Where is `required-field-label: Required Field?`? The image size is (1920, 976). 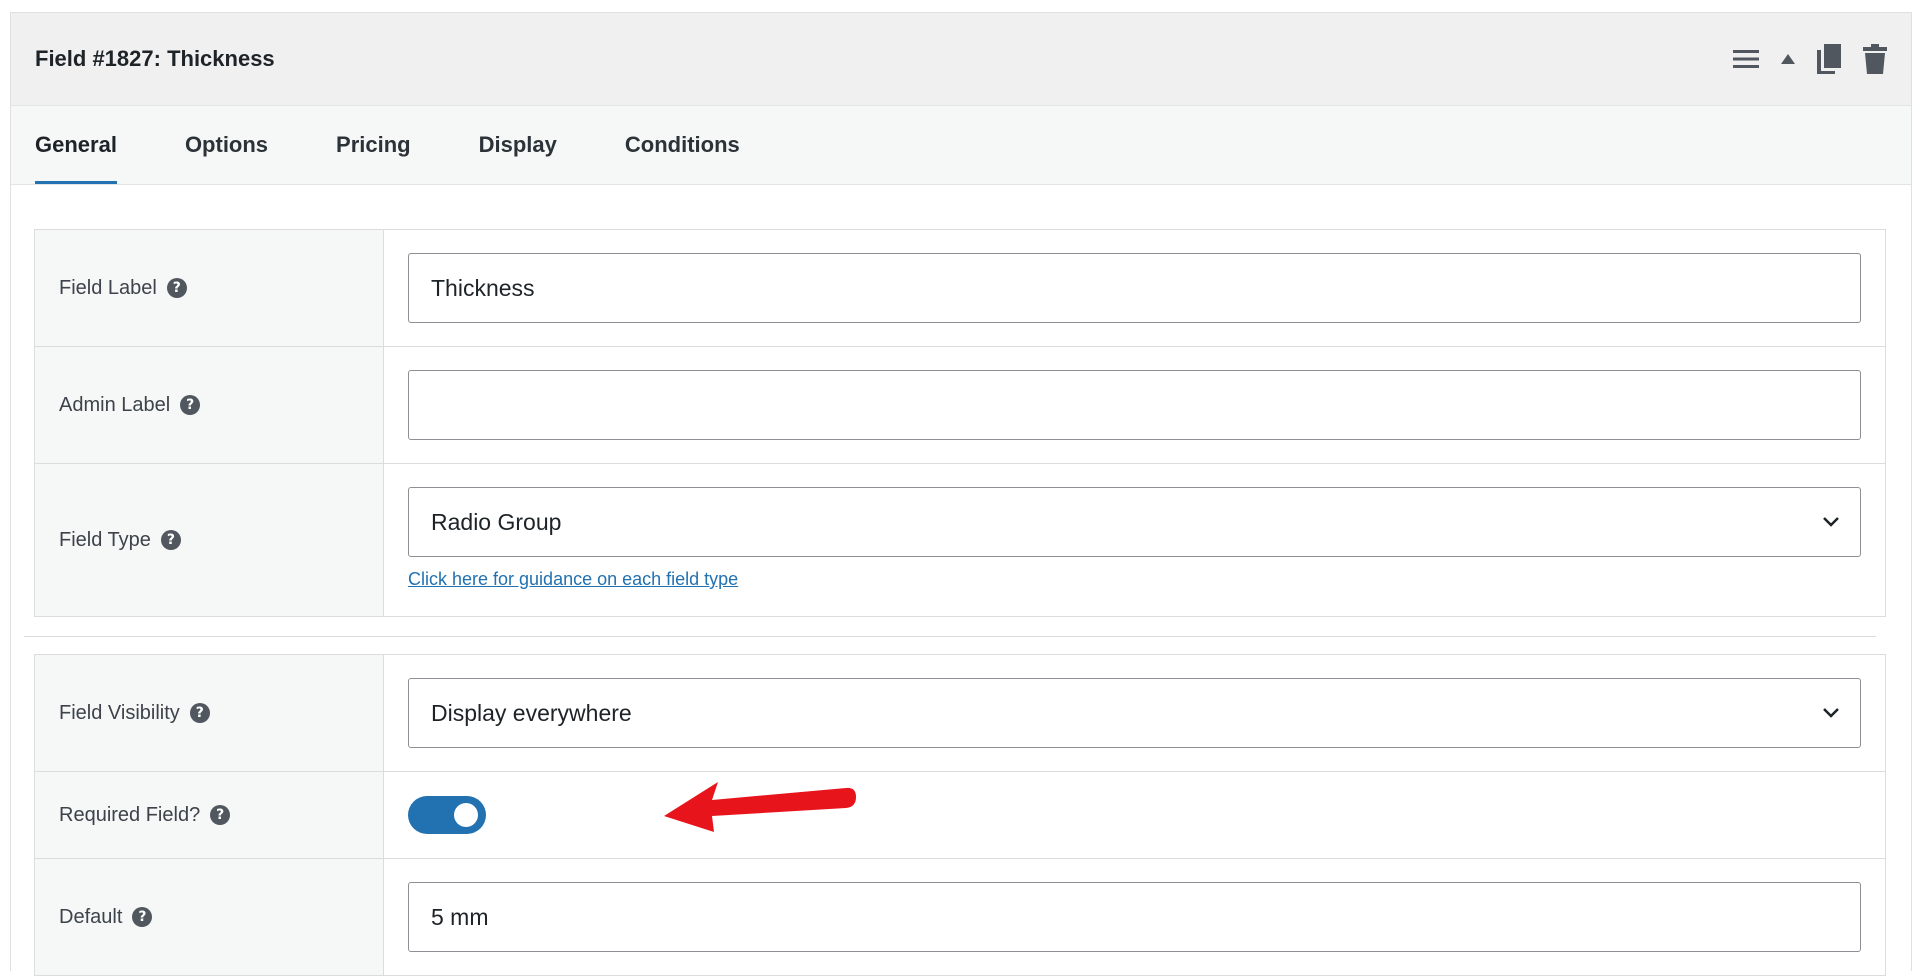
required-field-label: Required Field? is located at coordinates (130, 814).